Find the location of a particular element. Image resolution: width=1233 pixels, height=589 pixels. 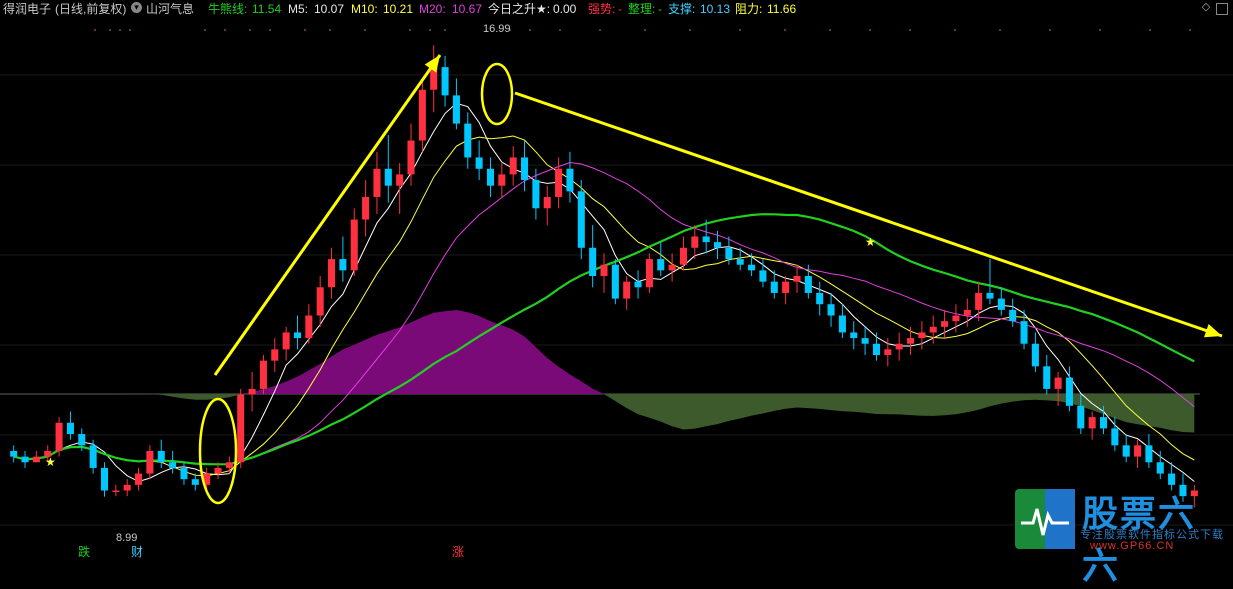

marker-die: 跌 is located at coordinates (84, 551).